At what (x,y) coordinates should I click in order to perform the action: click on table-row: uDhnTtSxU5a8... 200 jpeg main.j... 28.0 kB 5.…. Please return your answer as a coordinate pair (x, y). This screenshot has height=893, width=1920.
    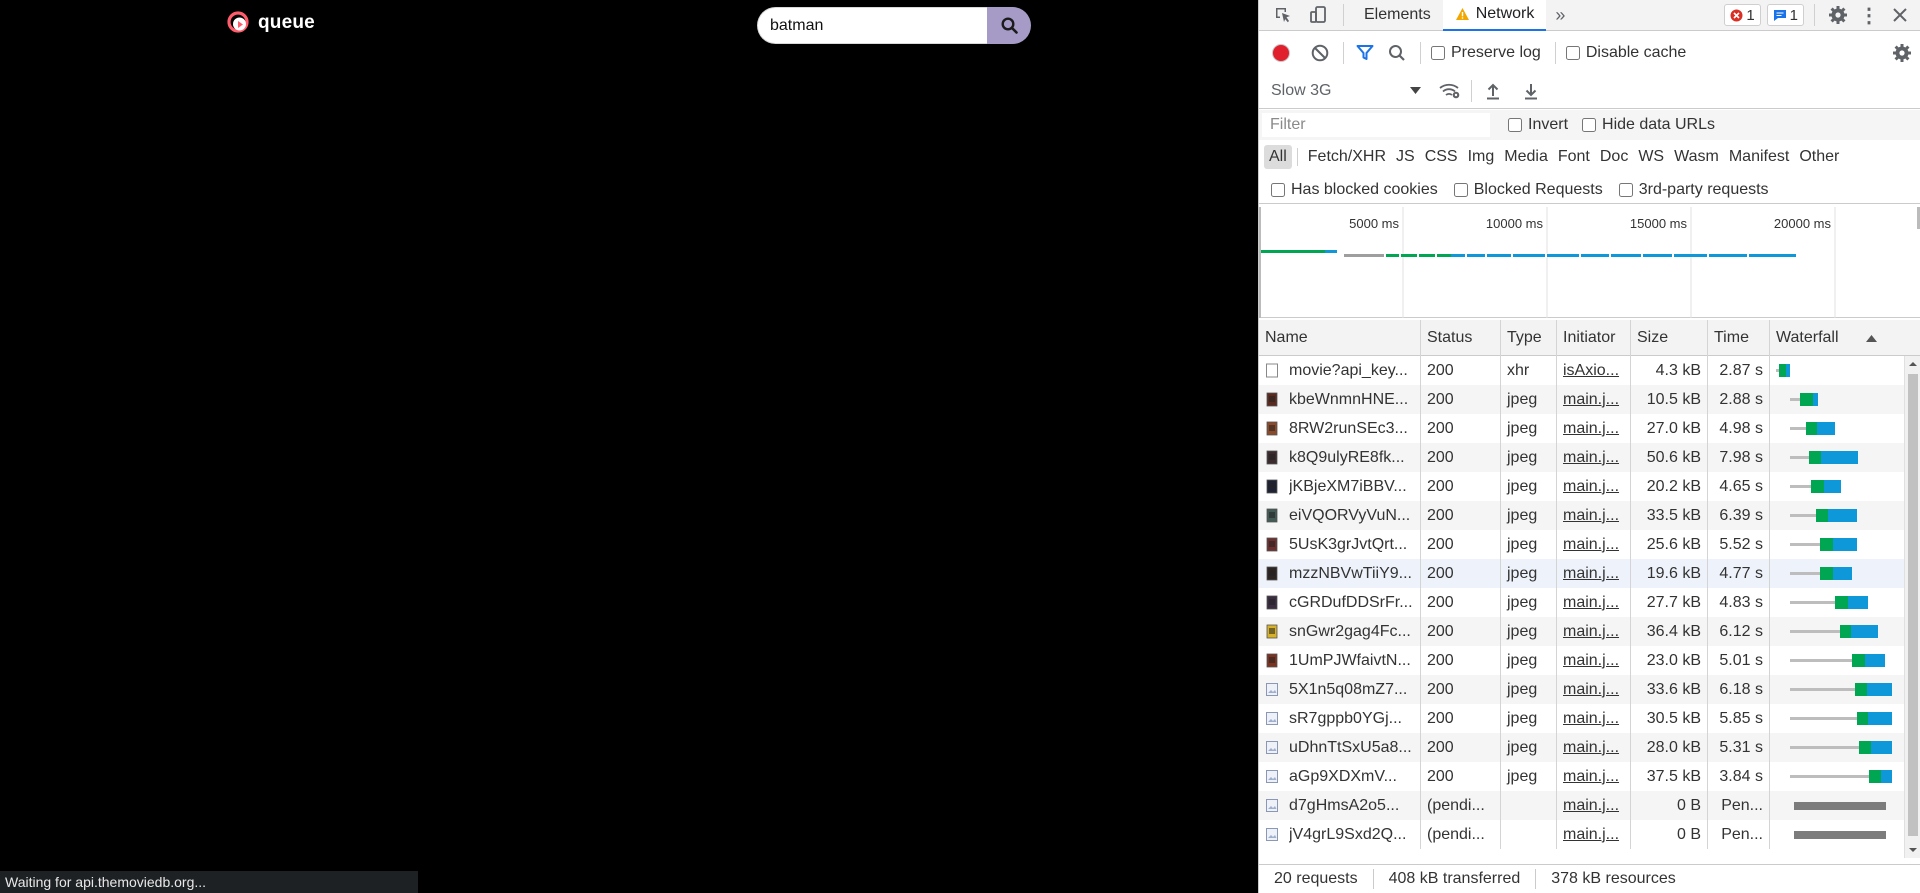
    Looking at the image, I should click on (1589, 747).